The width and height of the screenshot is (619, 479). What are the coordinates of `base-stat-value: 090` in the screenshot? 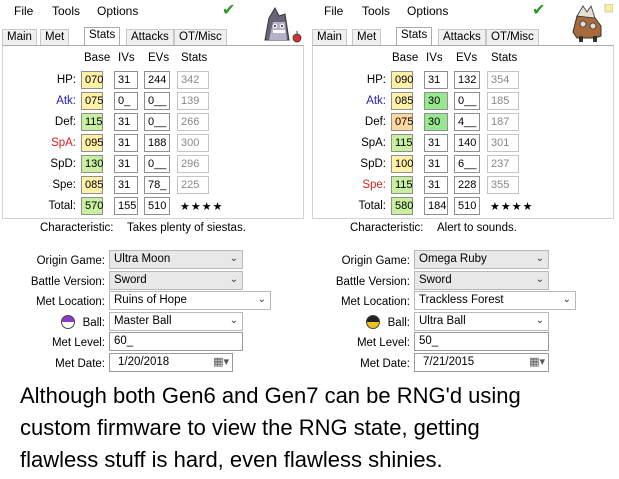 It's located at (402, 80).